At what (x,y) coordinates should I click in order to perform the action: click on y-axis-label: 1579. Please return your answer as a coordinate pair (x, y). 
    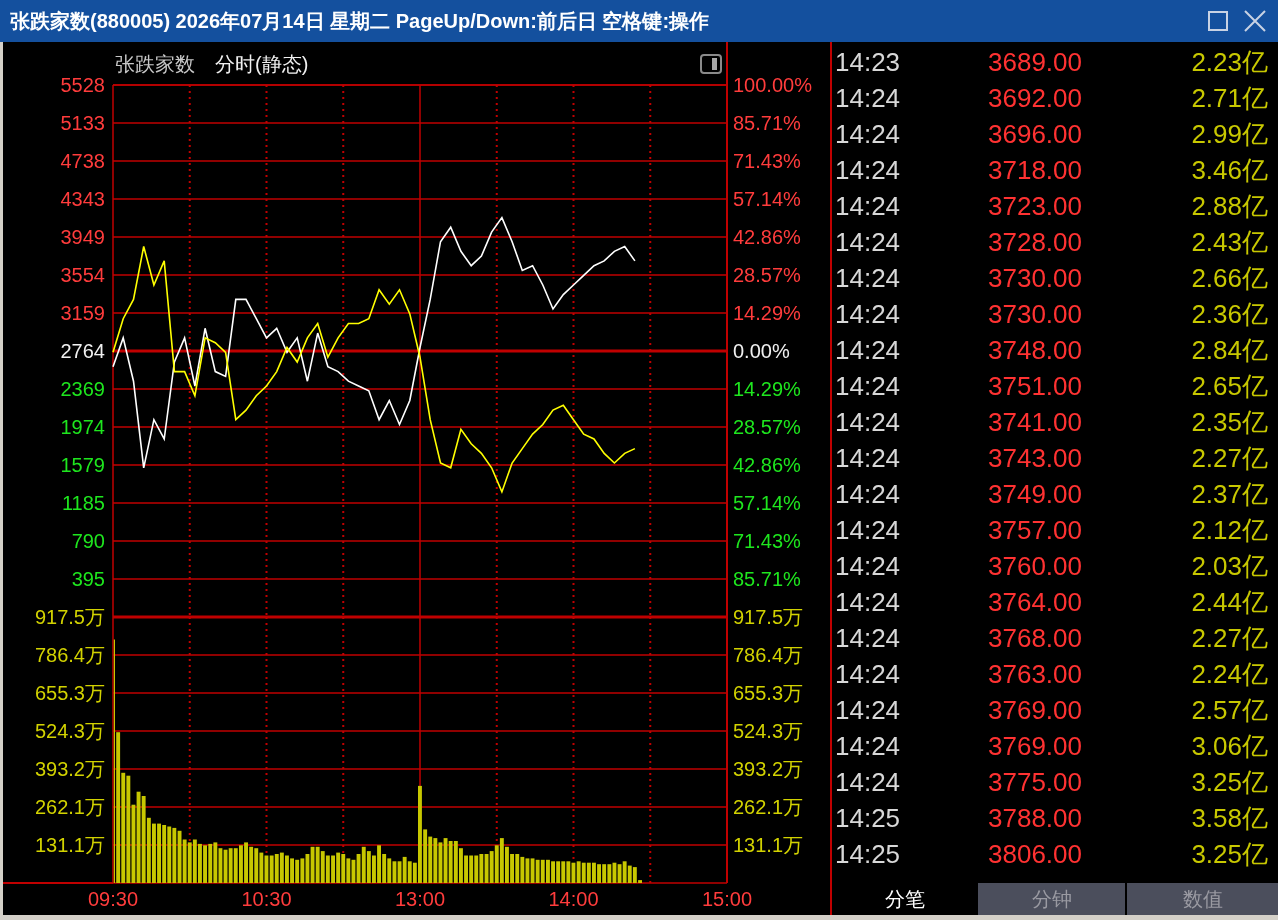
    Looking at the image, I should click on (82, 465).